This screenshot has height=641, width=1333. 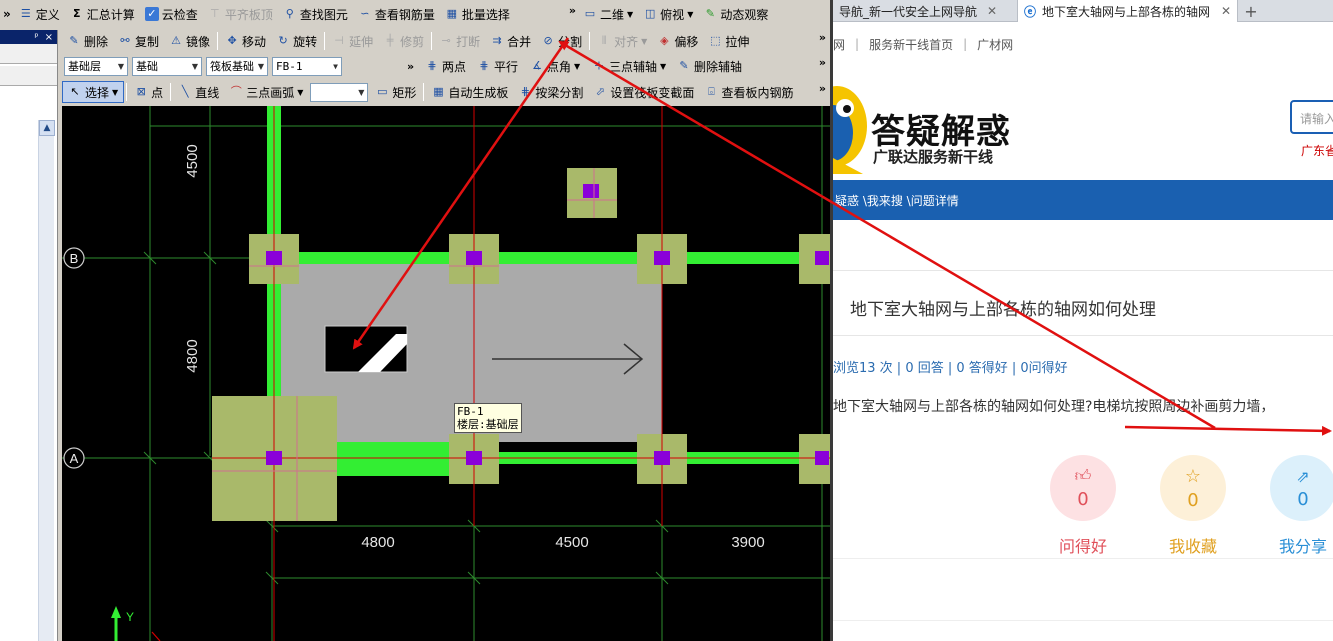 I want to click on coord-y-label: Y, so click(x=130, y=617).